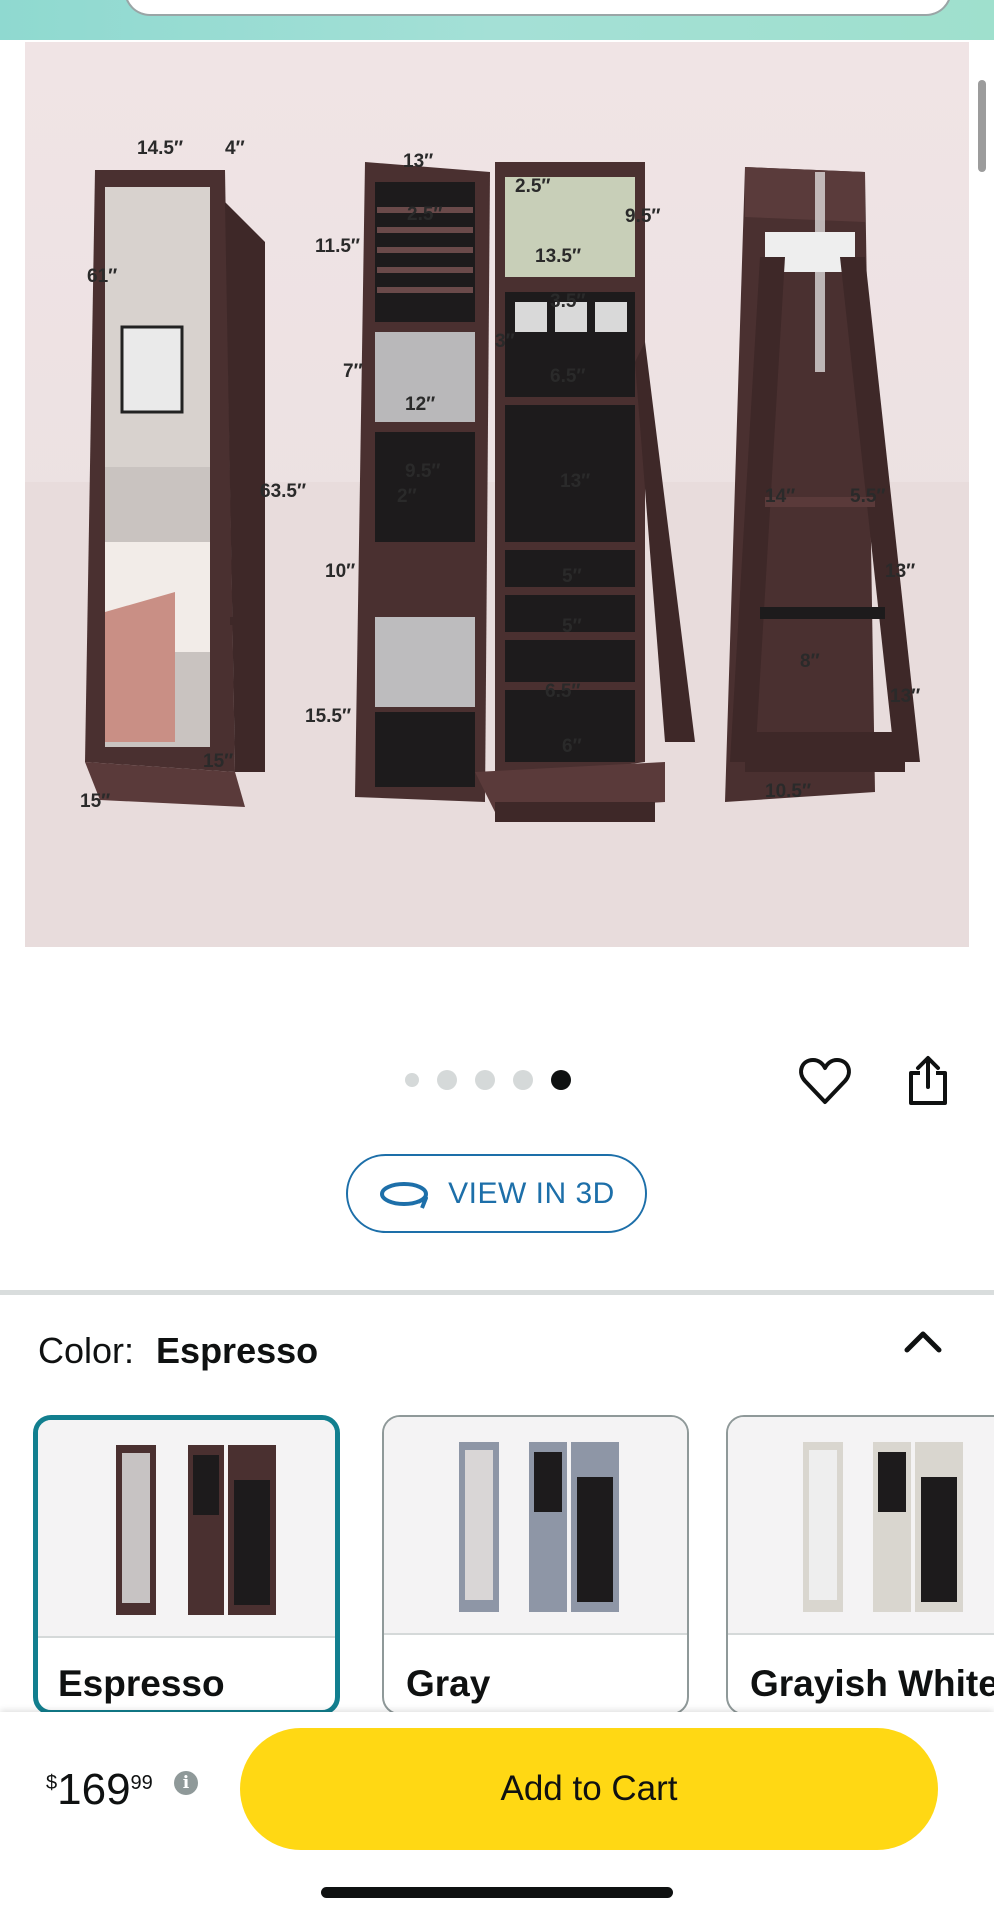 The width and height of the screenshot is (994, 1920). What do you see at coordinates (94, 1789) in the screenshot?
I see `price-whole: 169` at bounding box center [94, 1789].